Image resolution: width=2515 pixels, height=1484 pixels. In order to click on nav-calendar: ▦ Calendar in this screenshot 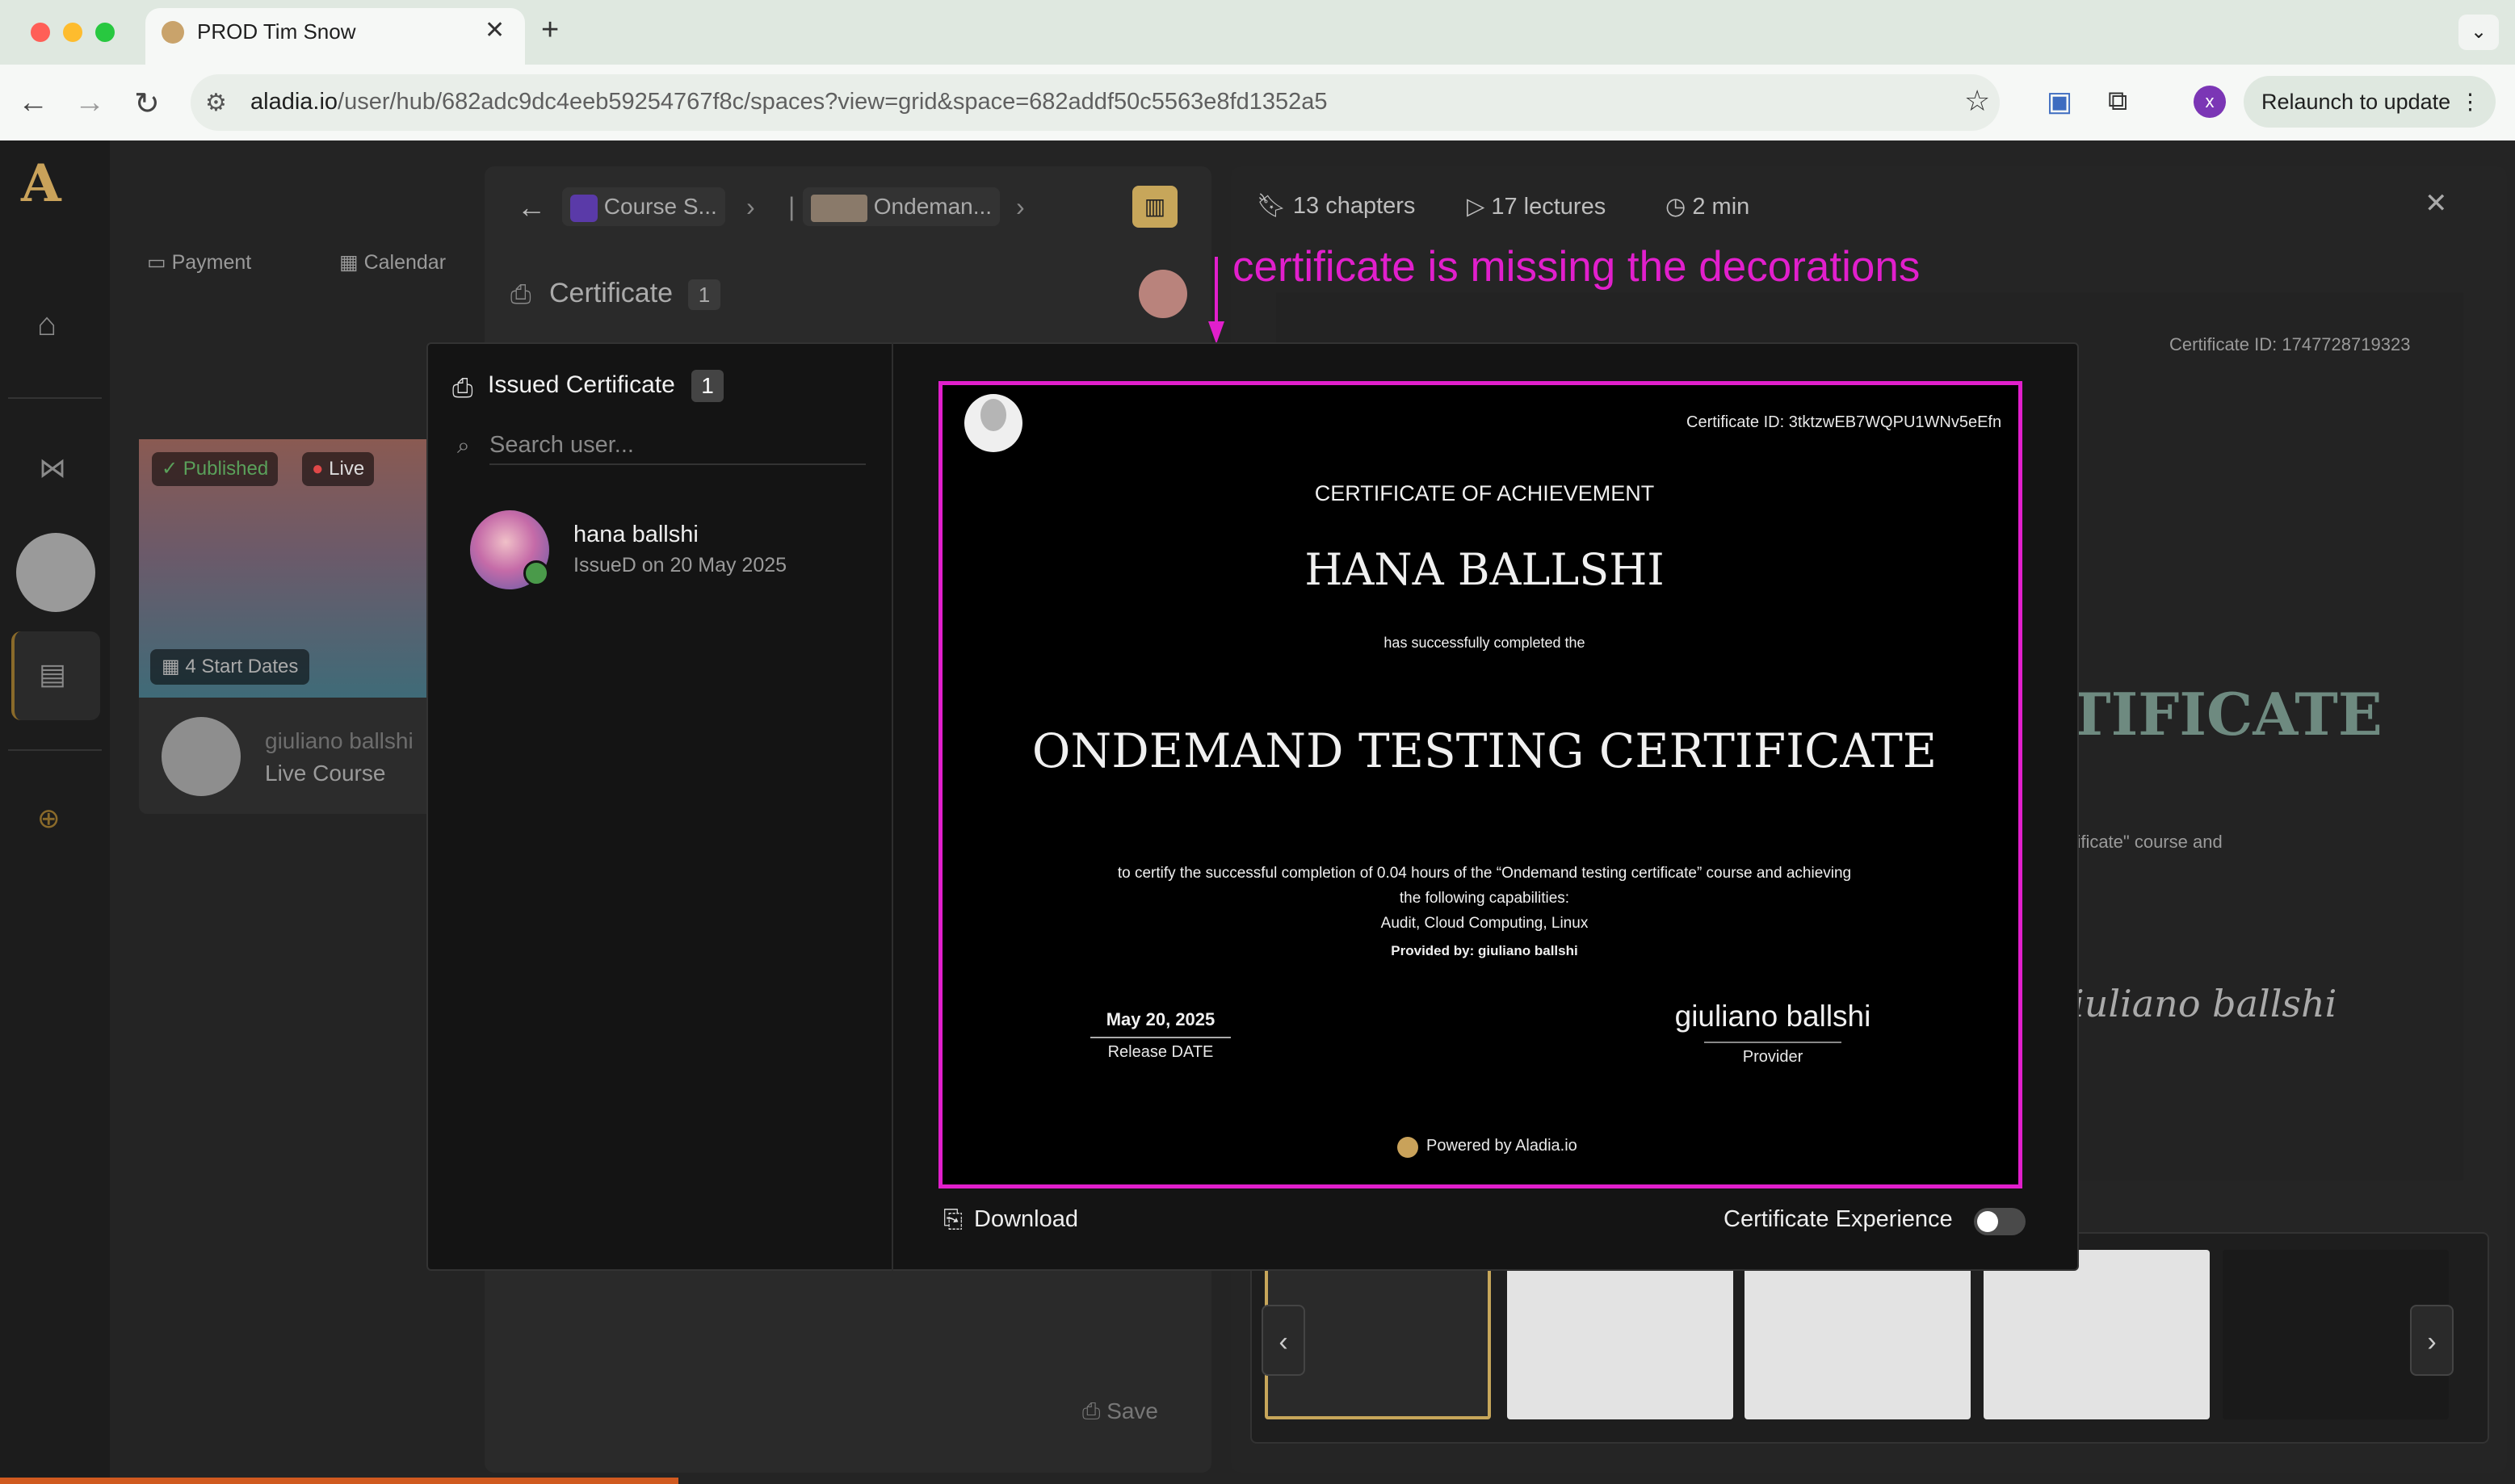, I will do `click(392, 262)`.